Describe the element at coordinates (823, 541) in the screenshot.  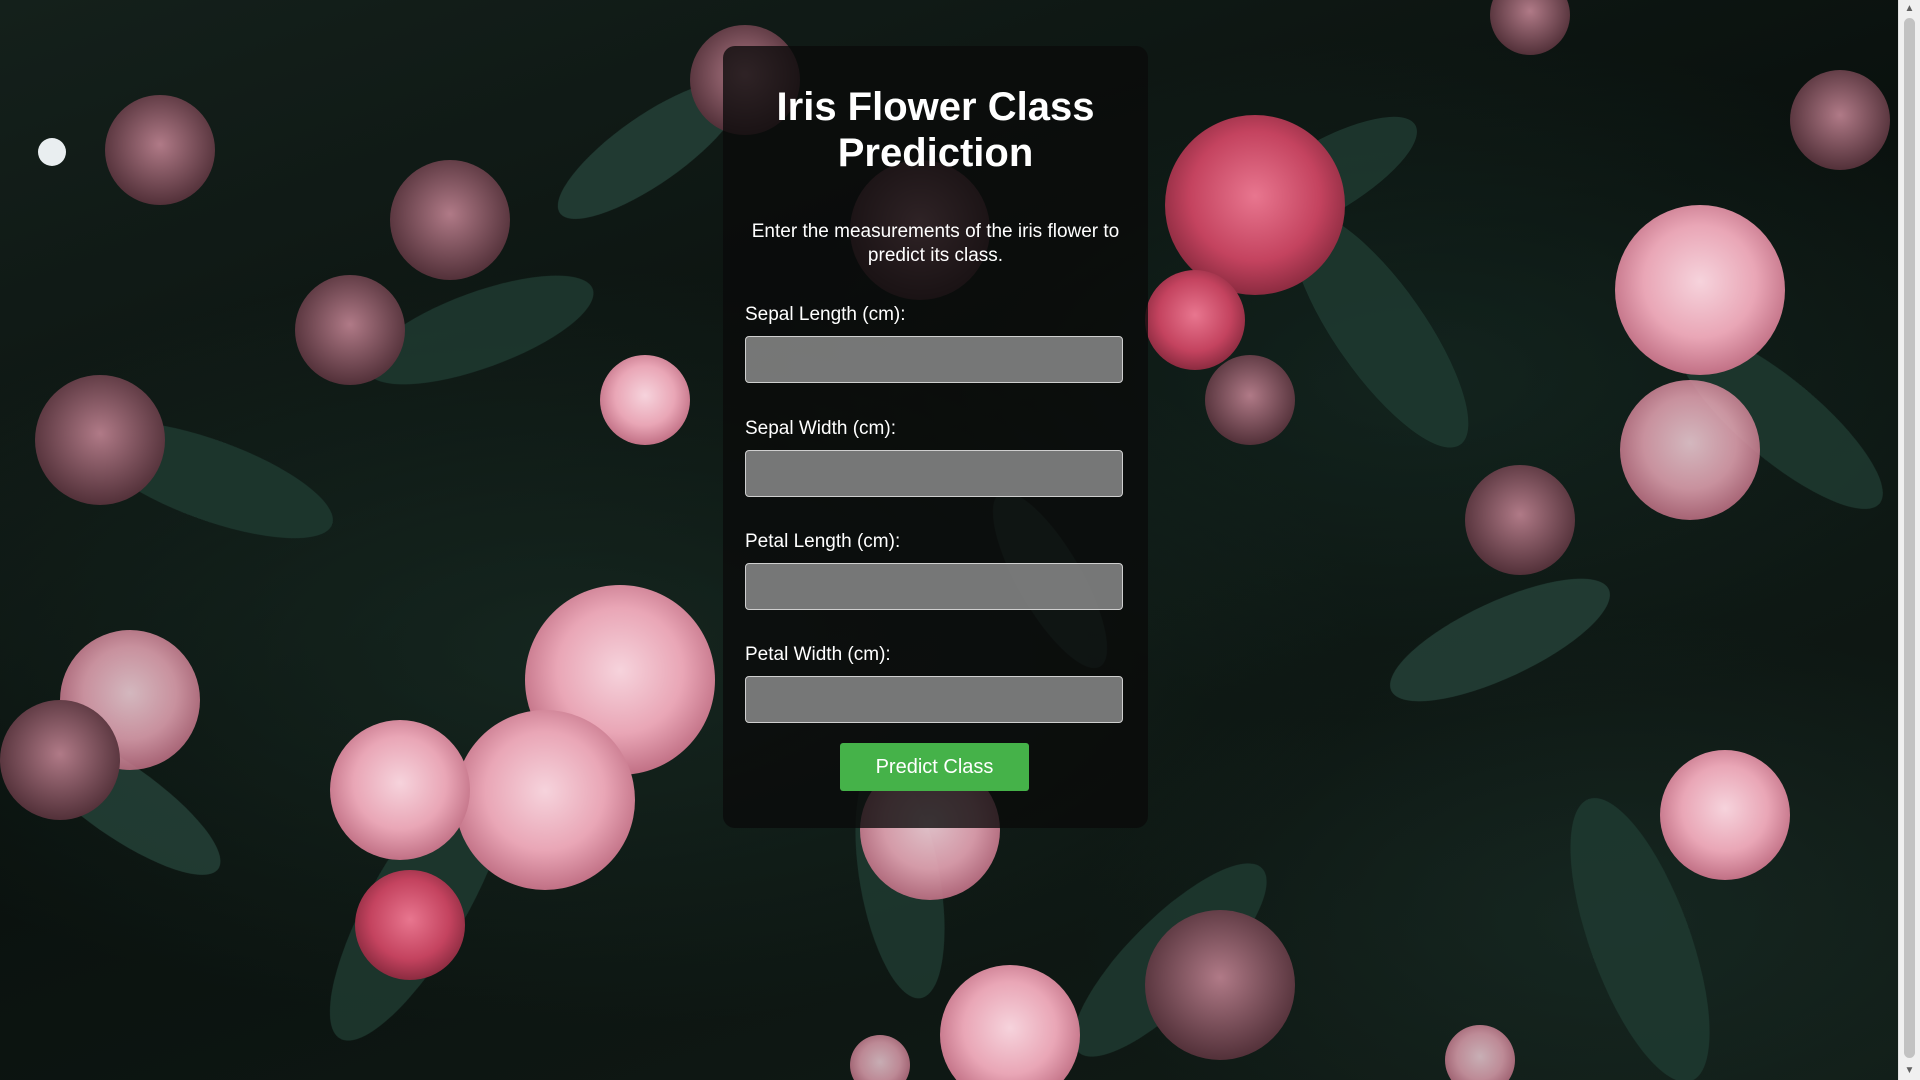
I see `petal-length-label: Petal Length (cm):` at that location.